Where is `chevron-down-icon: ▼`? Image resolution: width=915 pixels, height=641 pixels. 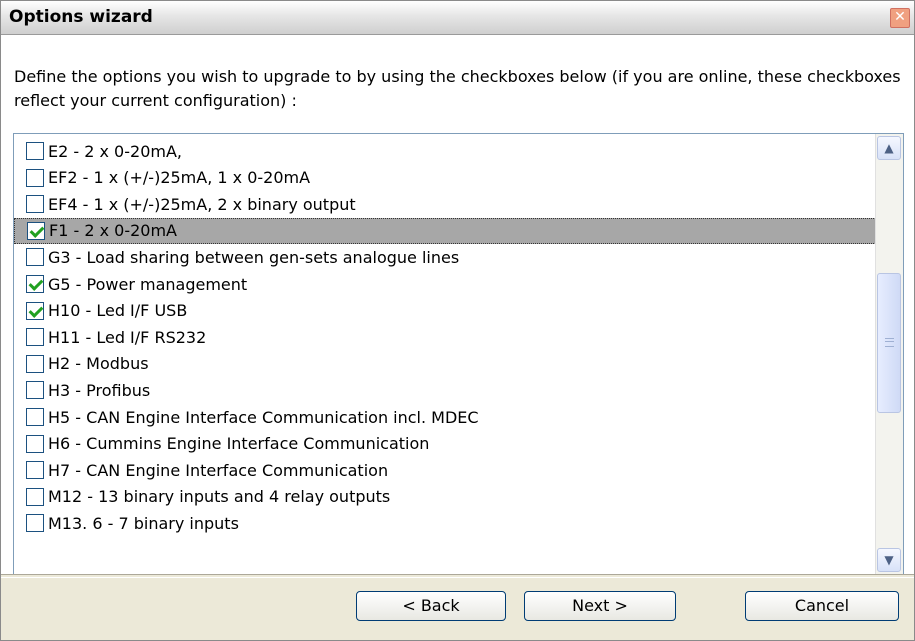
chevron-down-icon: ▼ is located at coordinates (889, 560).